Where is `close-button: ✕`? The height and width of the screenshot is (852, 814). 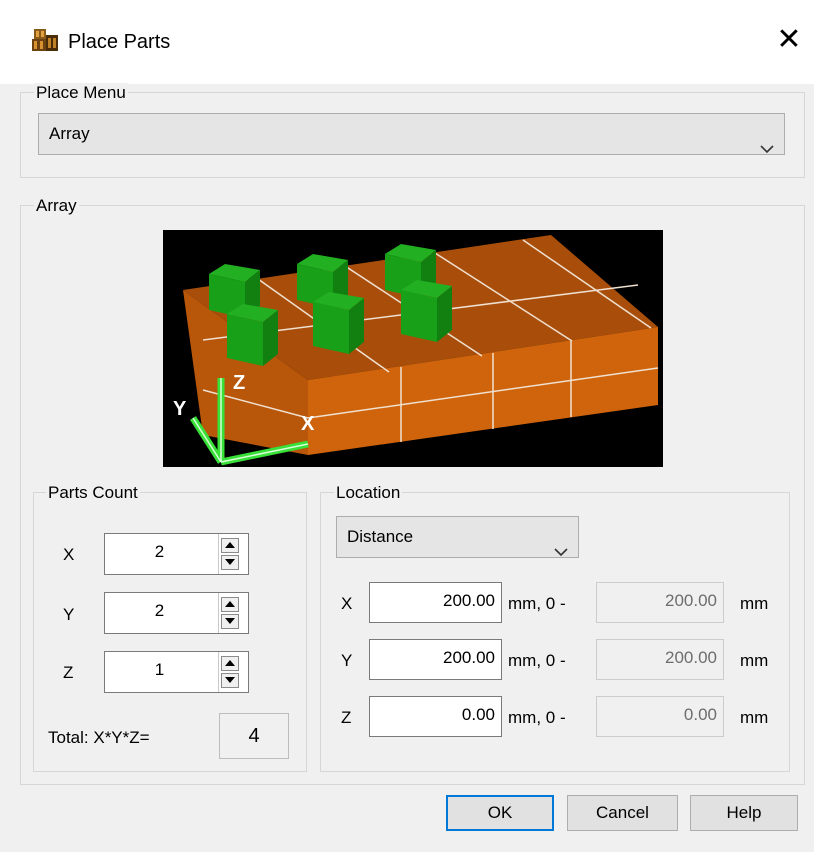
close-button: ✕ is located at coordinates (789, 41).